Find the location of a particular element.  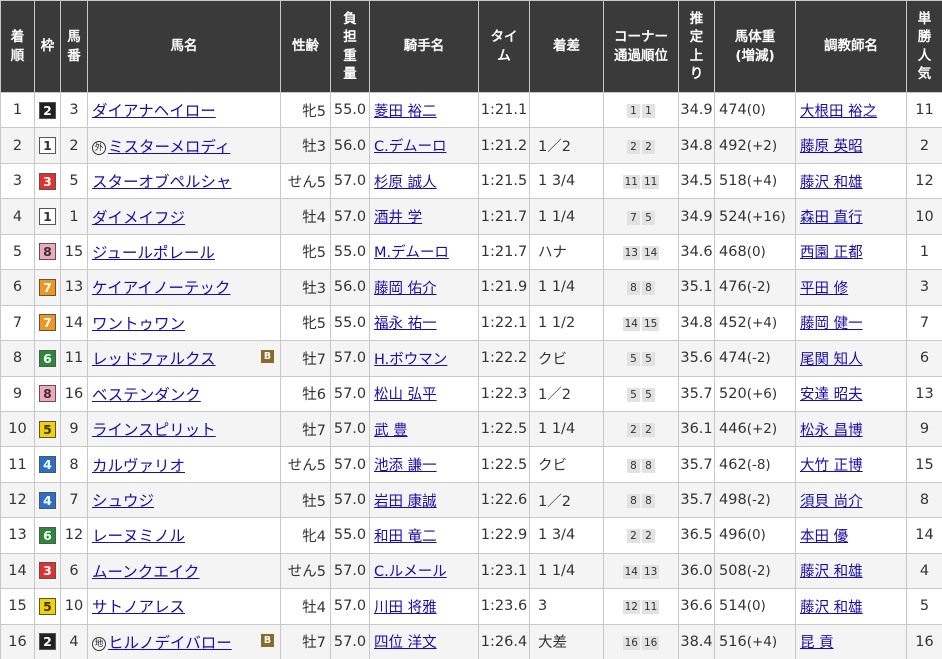

trainer-cell: 藤原 英昭 is located at coordinates (851, 145).